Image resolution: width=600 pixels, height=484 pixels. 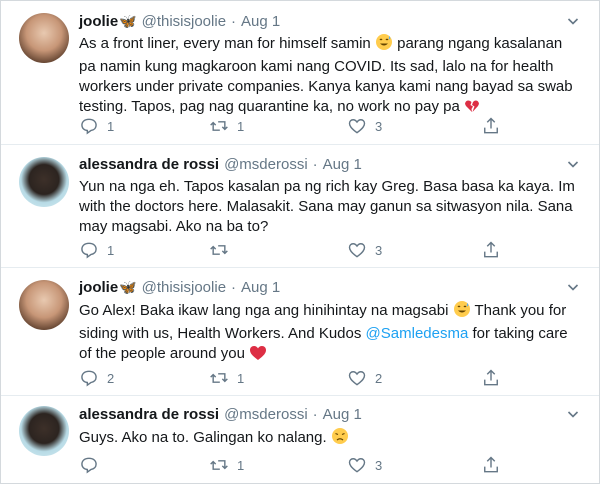 What do you see at coordinates (174, 226) in the screenshot?
I see `tweet-text-line: may magsabi. Ako na ba to?` at bounding box center [174, 226].